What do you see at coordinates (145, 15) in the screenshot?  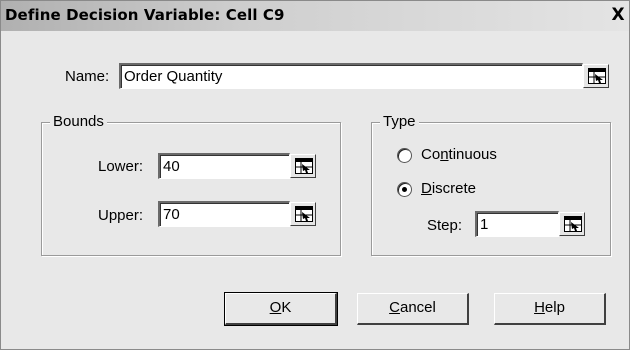 I see `window-title: Define Decision Variable: Cell C9` at bounding box center [145, 15].